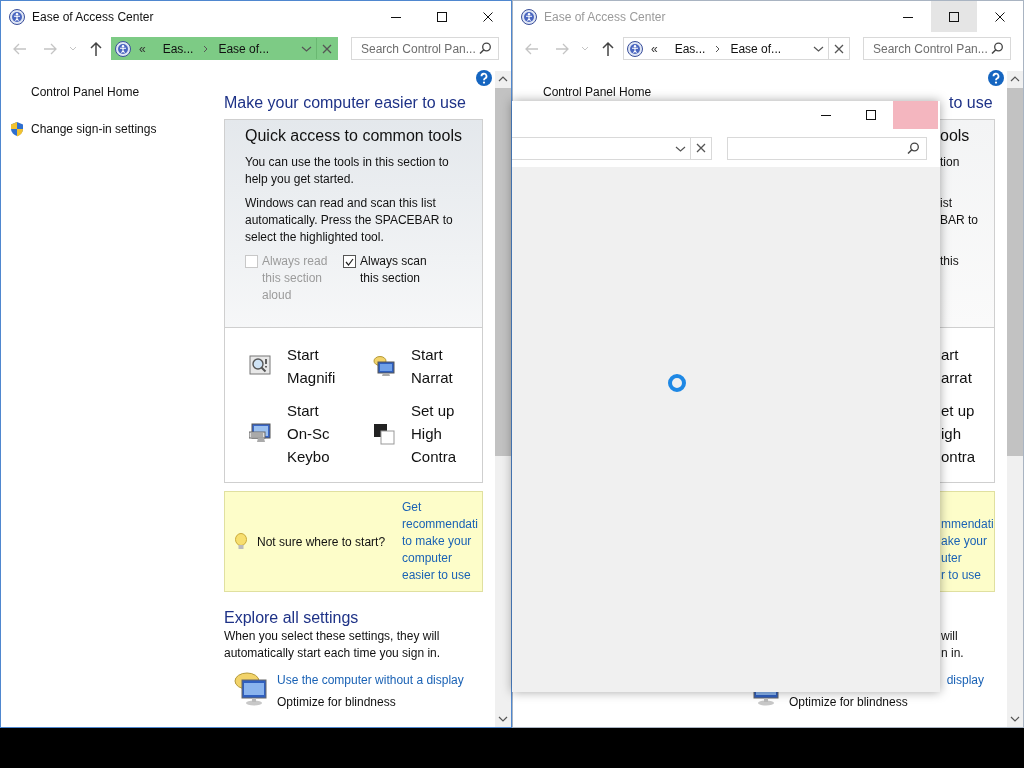 This screenshot has width=1024, height=768. I want to click on description-text: Windows can read and scan this list automatically. Press the SPACEBAR to select the highlighted tool., so click(349, 220).